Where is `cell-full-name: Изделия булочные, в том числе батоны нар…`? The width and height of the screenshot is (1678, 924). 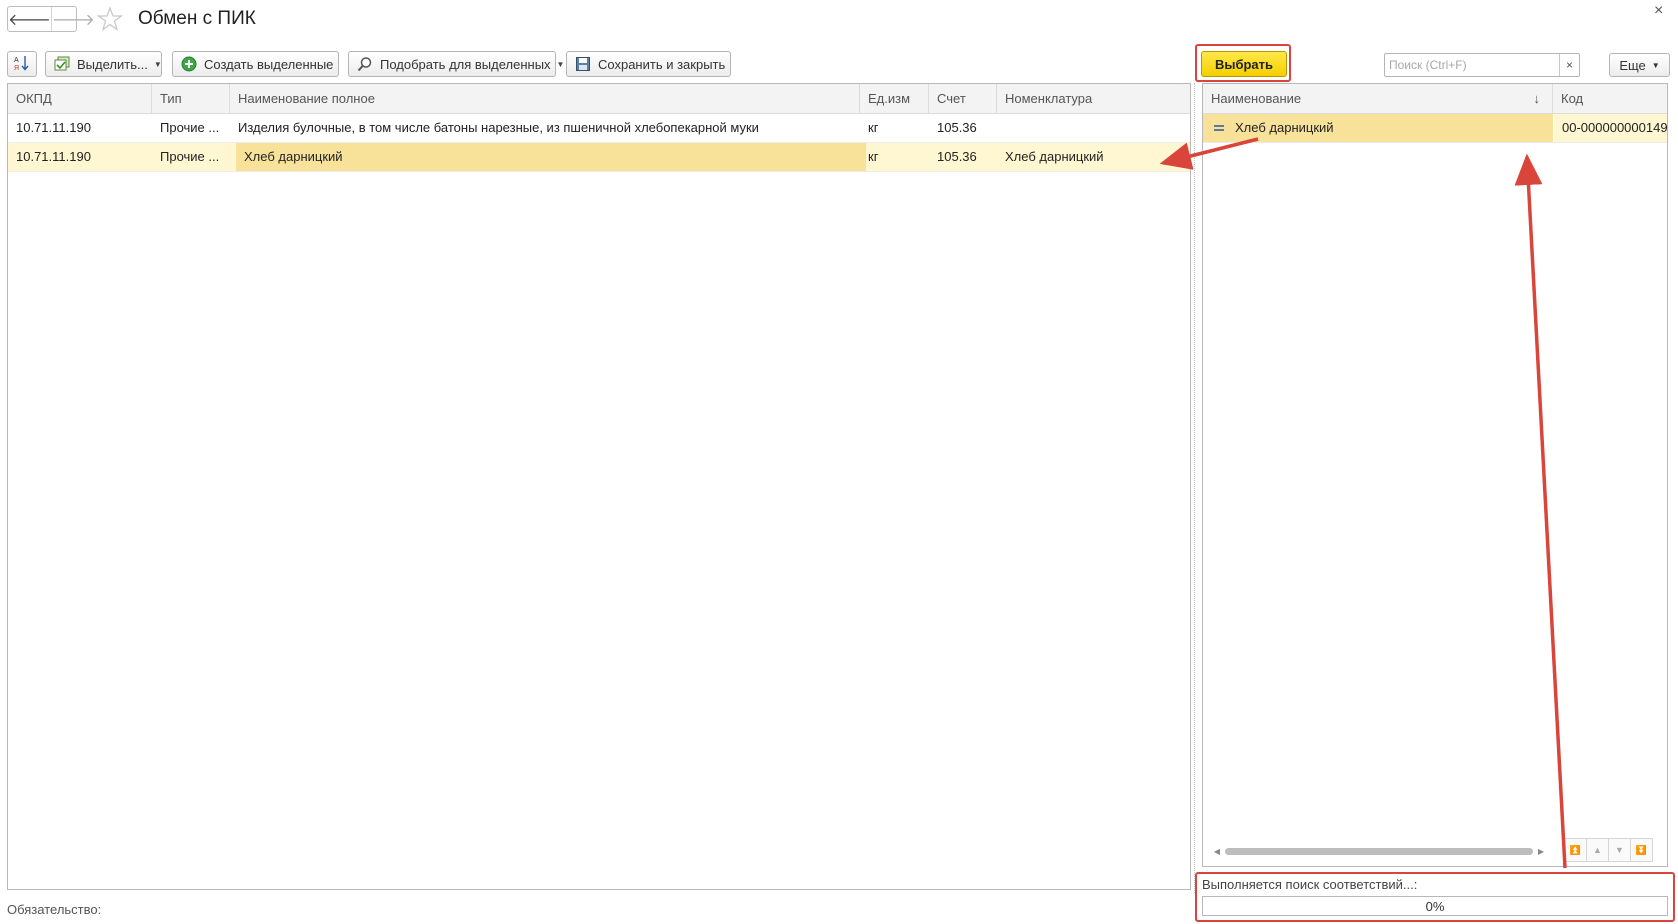 cell-full-name: Изделия булочные, в том числе батоны нар… is located at coordinates (498, 127).